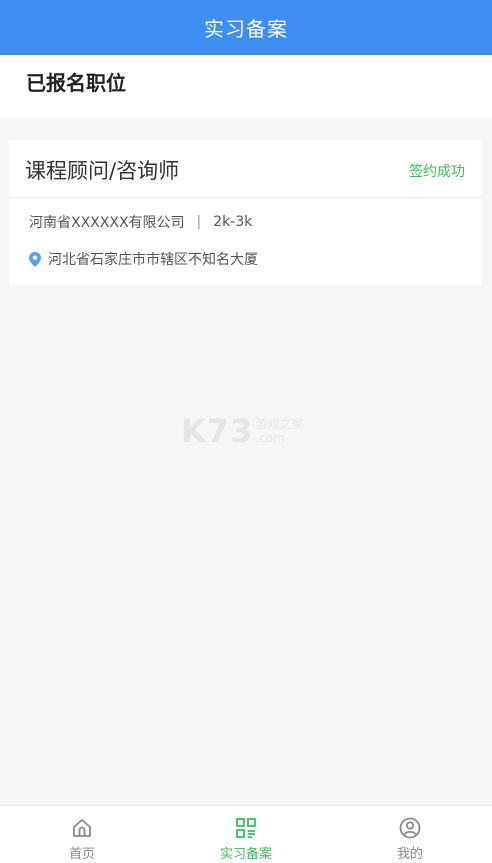  Describe the element at coordinates (233, 222) in the screenshot. I see `salary: 2k-3k` at that location.